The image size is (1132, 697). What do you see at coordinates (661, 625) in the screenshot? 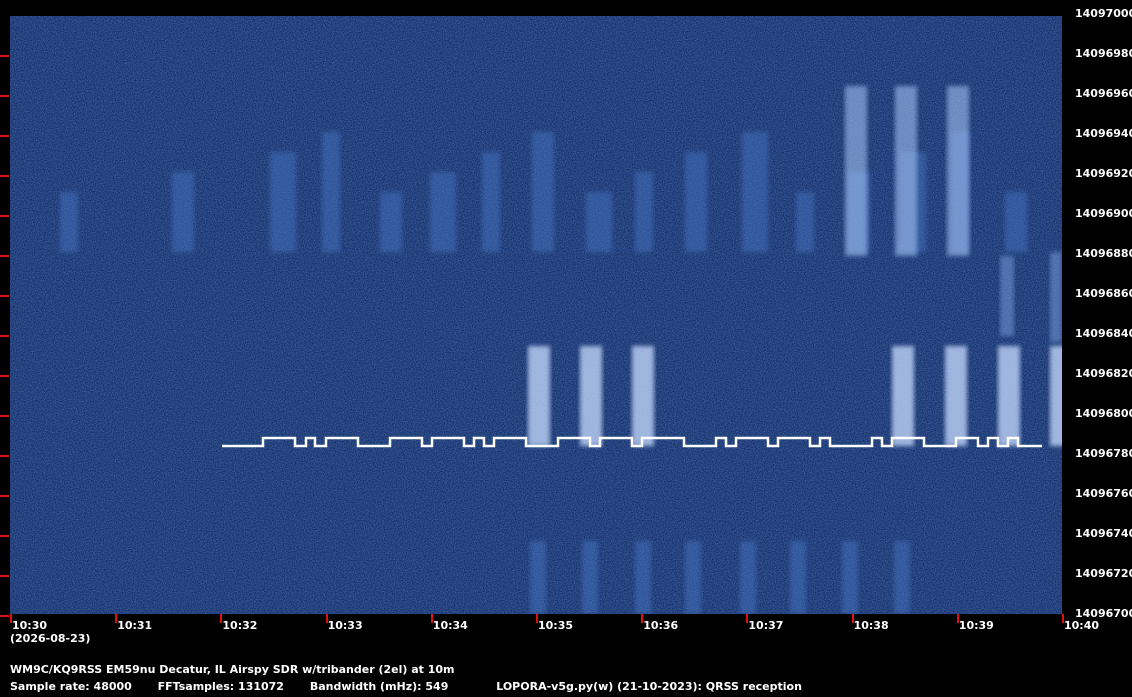
I see `time-label: 10:36` at bounding box center [661, 625].